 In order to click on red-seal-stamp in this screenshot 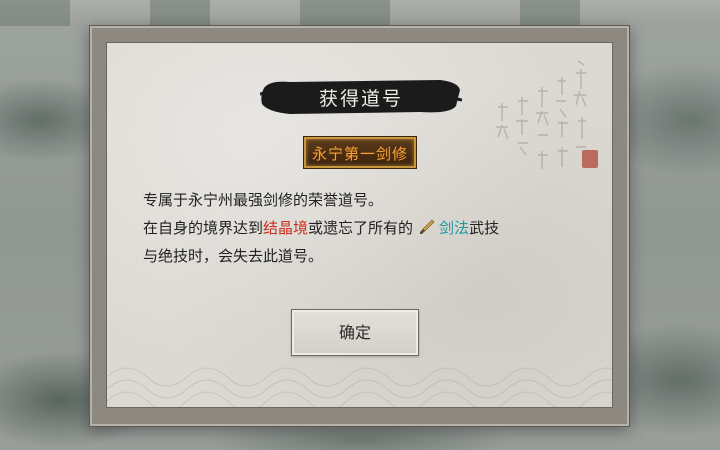, I will do `click(590, 159)`.